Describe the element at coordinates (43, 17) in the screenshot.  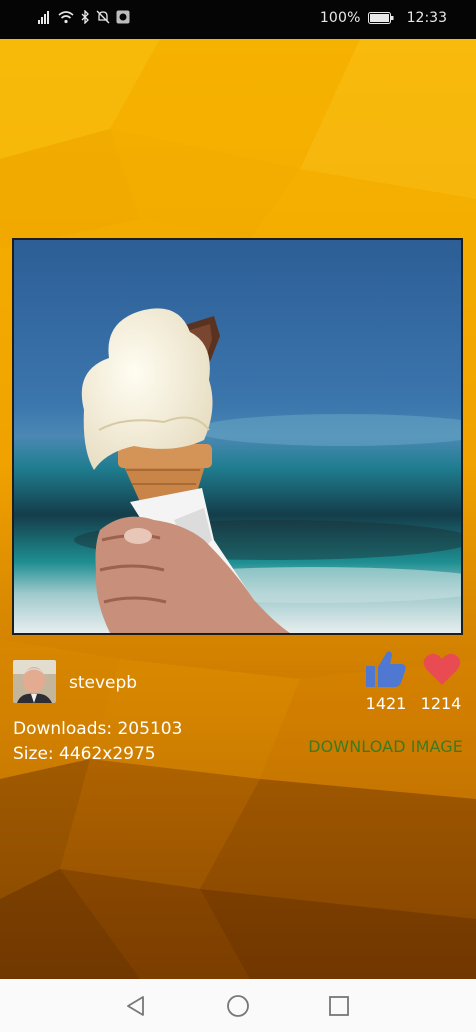
I see `signal-icon` at that location.